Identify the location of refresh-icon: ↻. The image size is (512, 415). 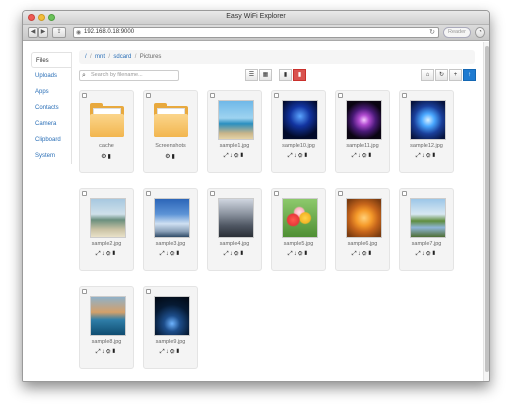
(441, 75).